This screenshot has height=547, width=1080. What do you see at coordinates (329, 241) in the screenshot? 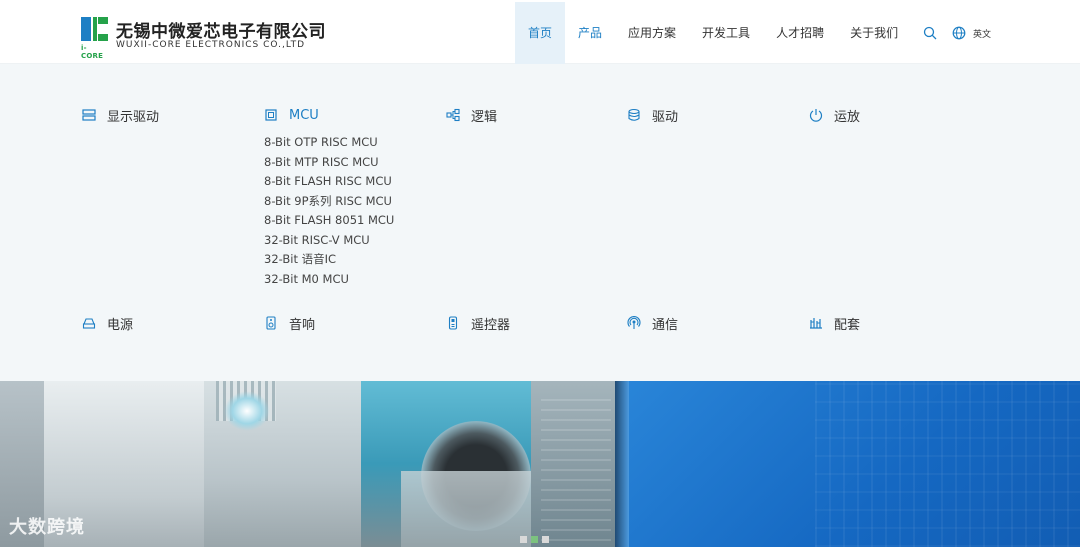
I see `submenu-item: 32-Bit RISC-V MCU` at bounding box center [329, 241].